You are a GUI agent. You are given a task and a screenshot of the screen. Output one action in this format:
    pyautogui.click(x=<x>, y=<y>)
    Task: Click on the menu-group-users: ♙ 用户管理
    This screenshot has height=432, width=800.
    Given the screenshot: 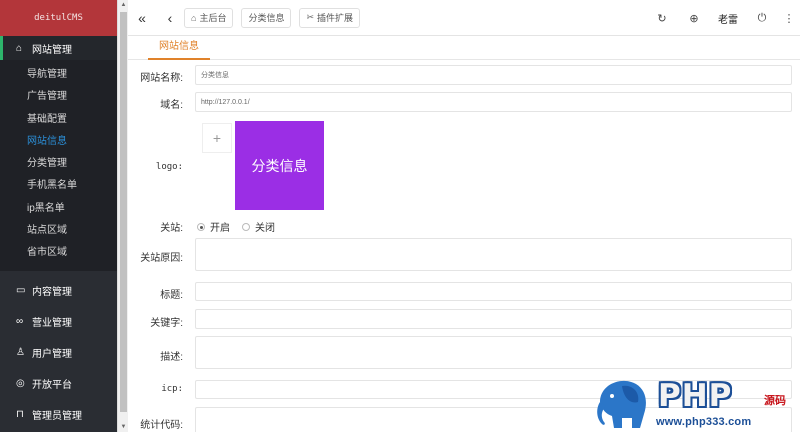 What is the action you would take?
    pyautogui.click(x=58, y=352)
    